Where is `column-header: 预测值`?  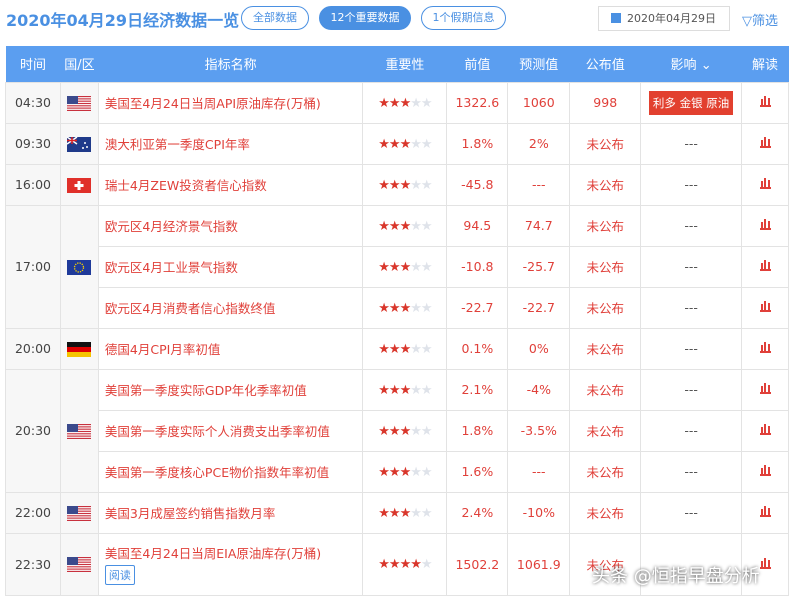 column-header: 预测值 is located at coordinates (538, 64).